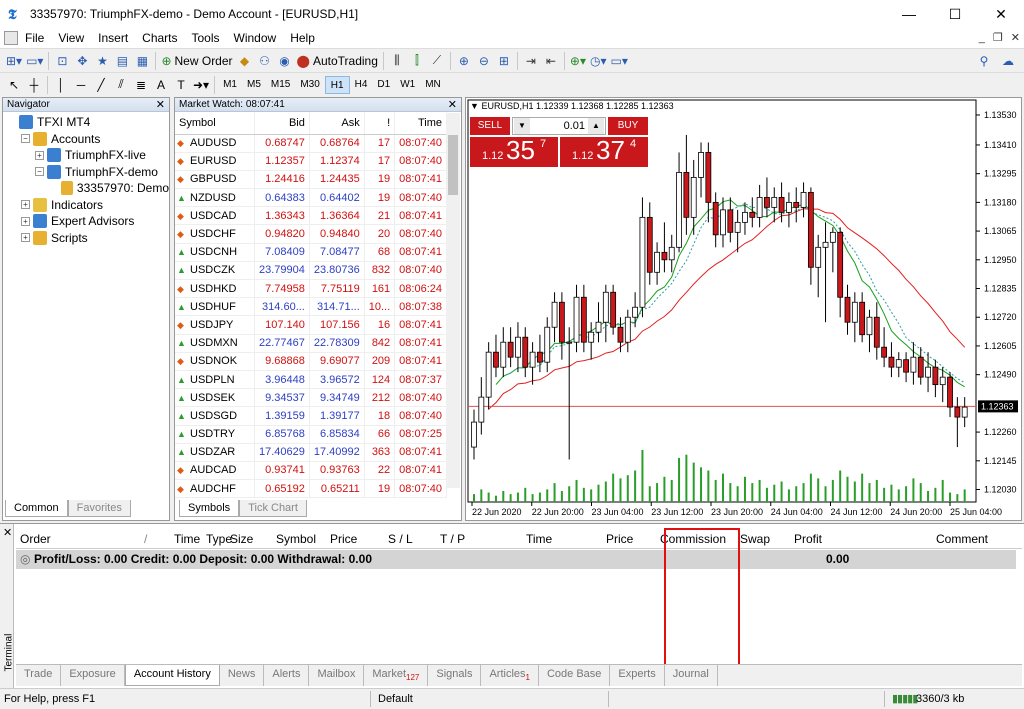 This screenshot has width=1024, height=709. What do you see at coordinates (88, 188) in the screenshot?
I see `navigator-item: 33357970: Demo` at bounding box center [88, 188].